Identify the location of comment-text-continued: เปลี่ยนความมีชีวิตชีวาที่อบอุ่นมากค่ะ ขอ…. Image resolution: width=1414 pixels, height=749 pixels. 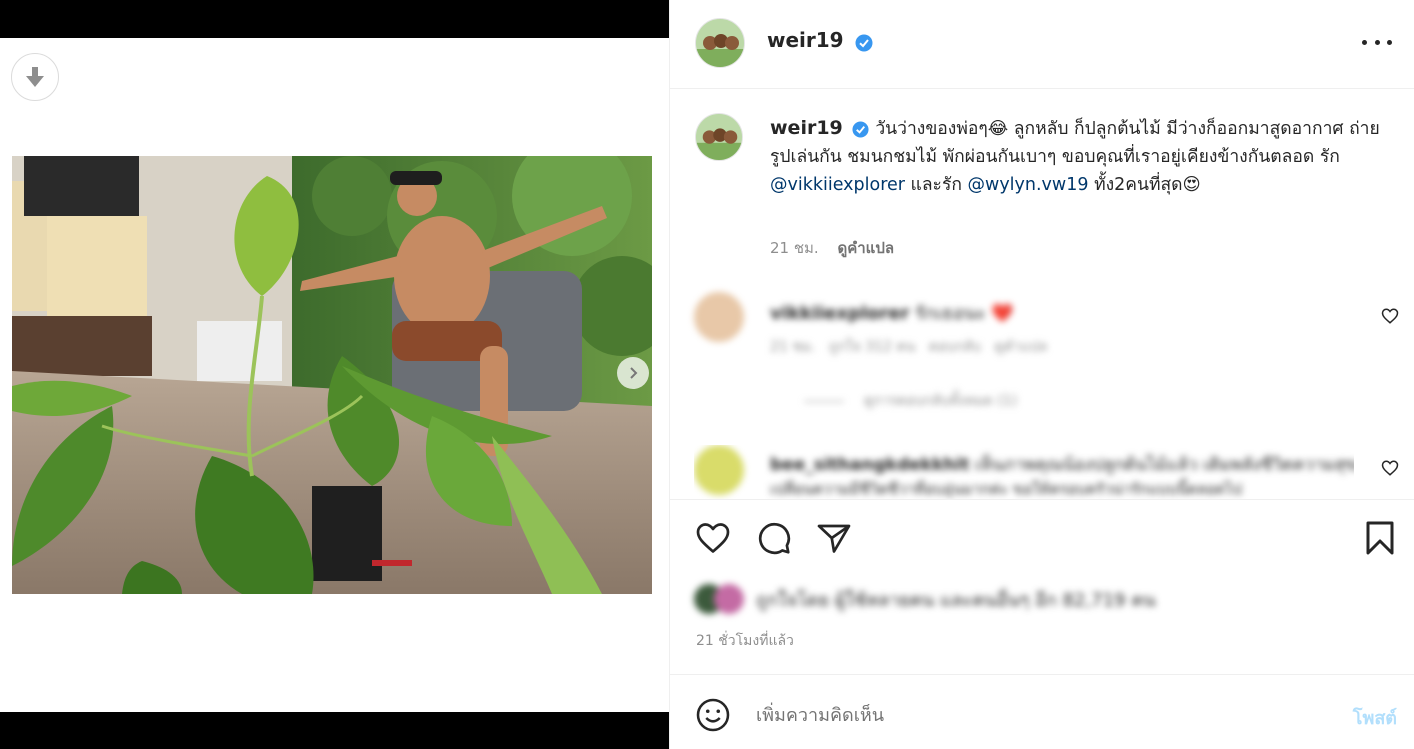
(1006, 489).